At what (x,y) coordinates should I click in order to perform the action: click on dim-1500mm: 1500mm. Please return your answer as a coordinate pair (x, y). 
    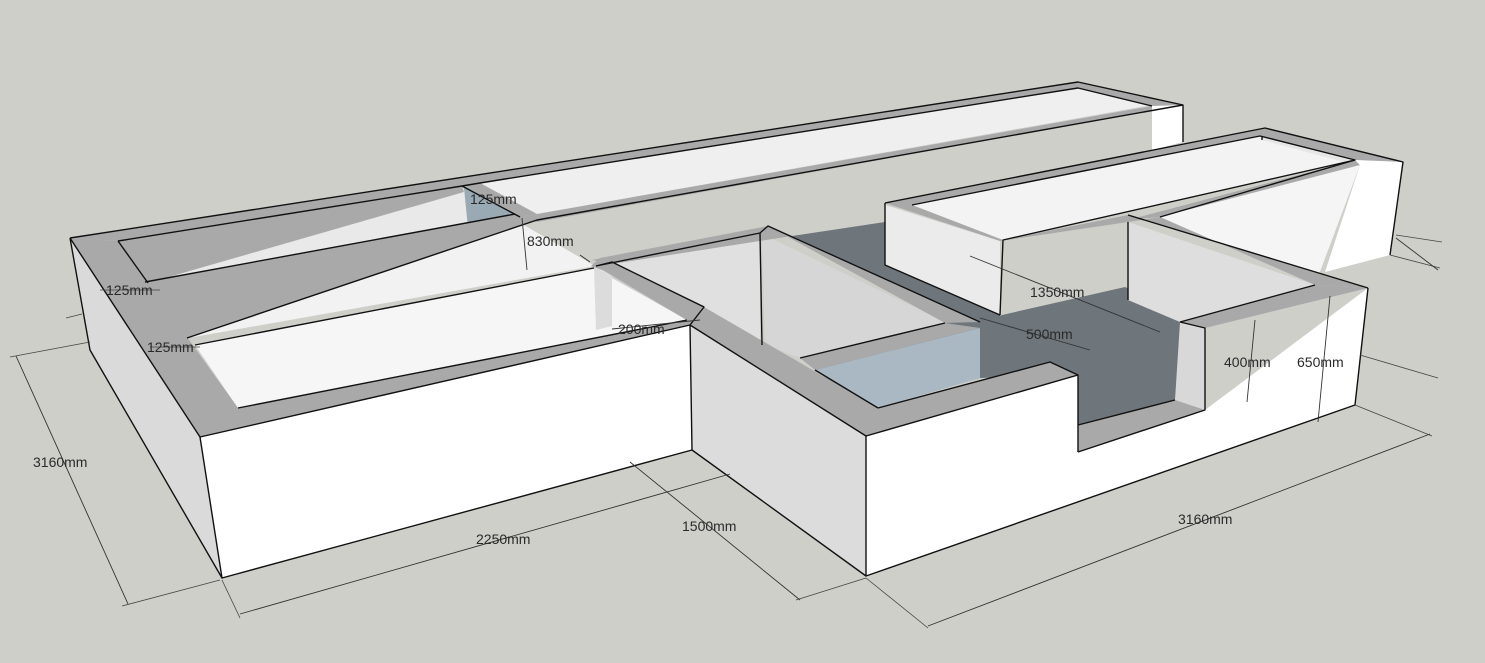
    Looking at the image, I should click on (709, 526).